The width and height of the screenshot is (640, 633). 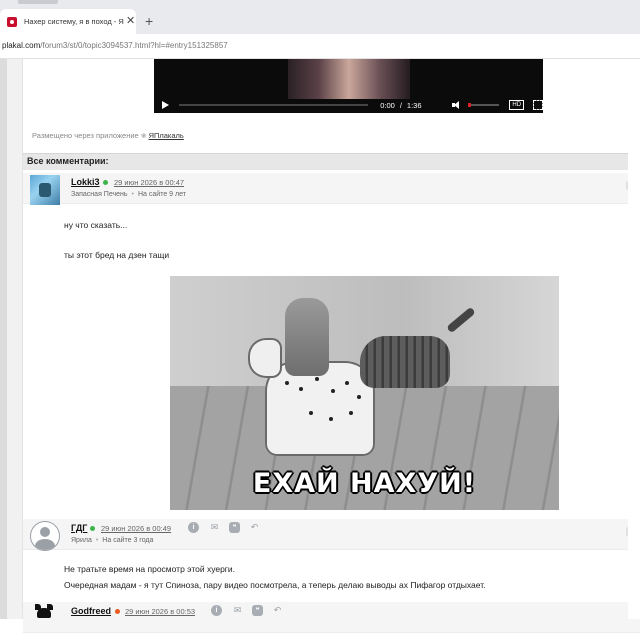 I want to click on left-panel, so click(x=15, y=339).